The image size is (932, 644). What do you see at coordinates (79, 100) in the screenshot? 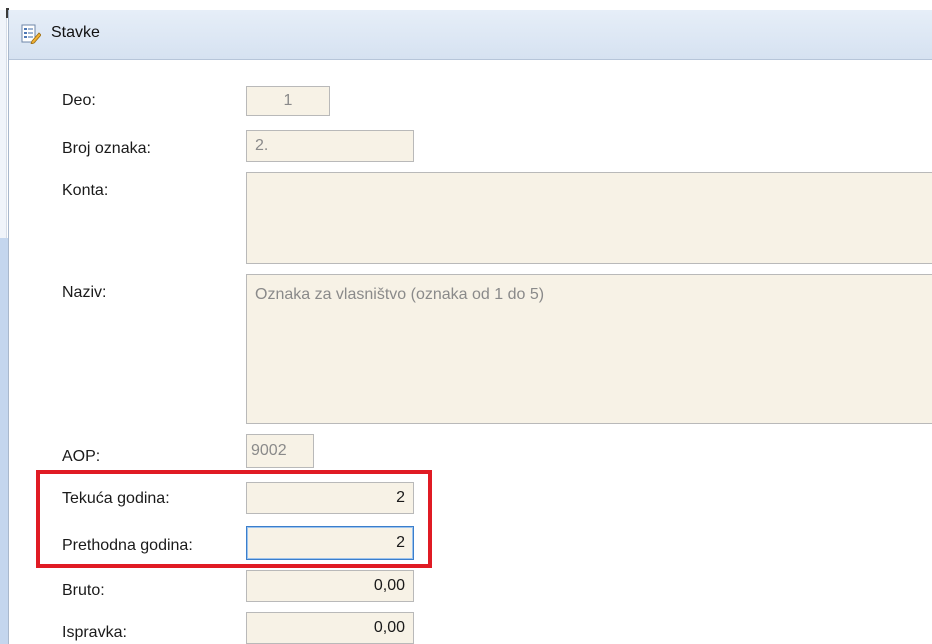
I see `deo-label: Deo:` at bounding box center [79, 100].